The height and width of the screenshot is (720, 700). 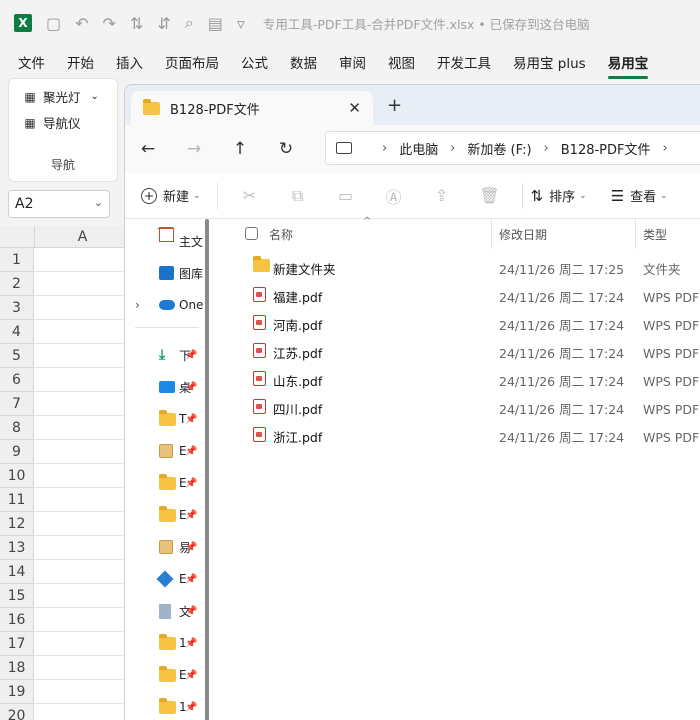 I want to click on breadcrumb-item: B128-PDF文件, so click(x=606, y=148).